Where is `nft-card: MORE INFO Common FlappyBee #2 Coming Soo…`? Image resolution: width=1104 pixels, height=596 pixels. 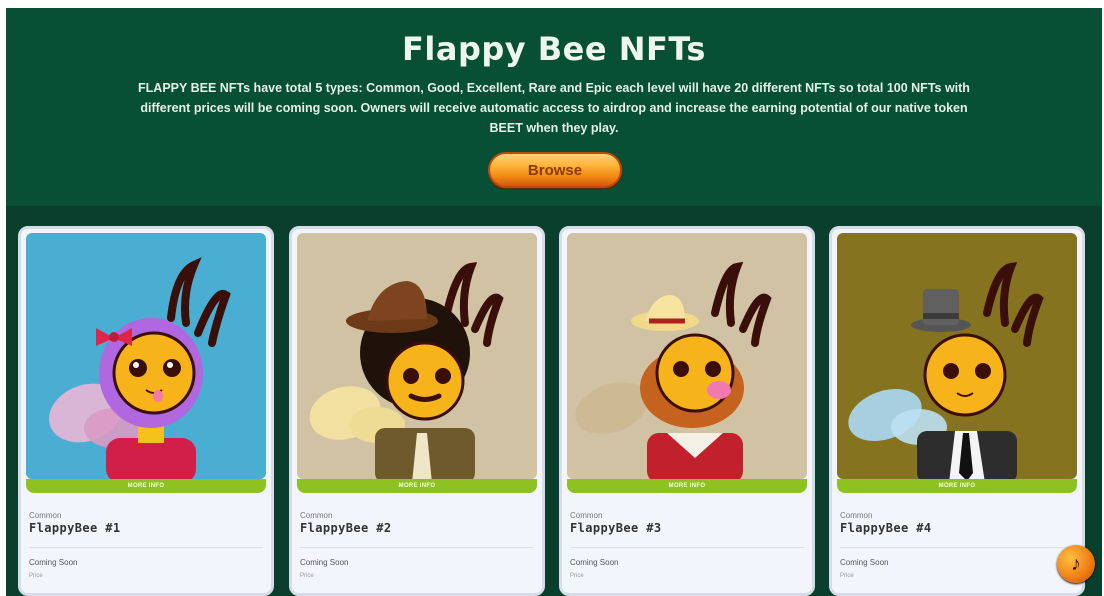 nft-card: MORE INFO Common FlappyBee #2 Coming Soo… is located at coordinates (417, 411).